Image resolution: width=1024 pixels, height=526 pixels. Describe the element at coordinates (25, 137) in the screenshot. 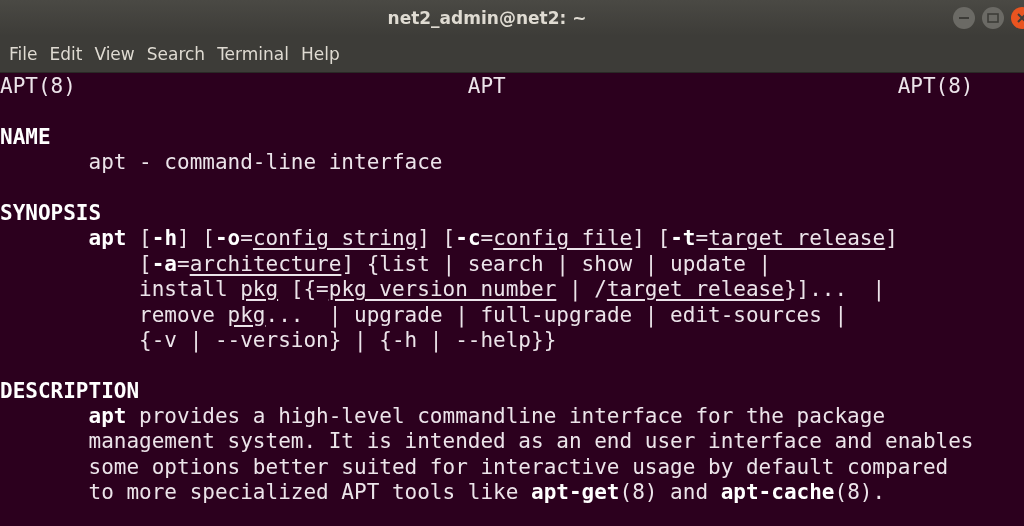

I see `section-heading: NAME` at that location.